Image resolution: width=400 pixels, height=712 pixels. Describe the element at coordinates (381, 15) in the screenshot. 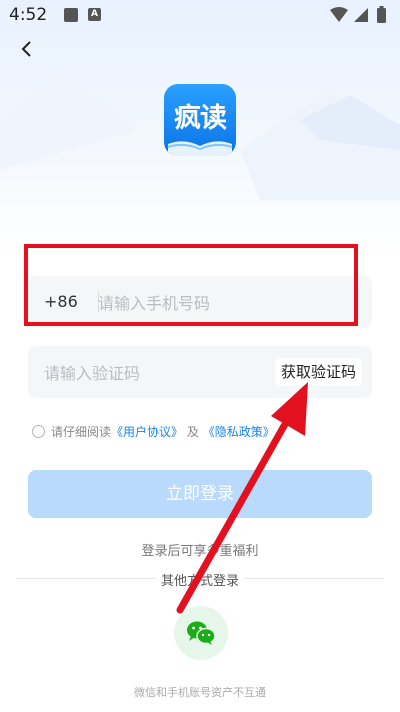

I see `battery-icon` at that location.